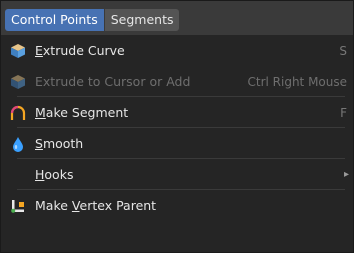 The width and height of the screenshot is (354, 253). I want to click on curve-arc-icon, so click(18, 112).